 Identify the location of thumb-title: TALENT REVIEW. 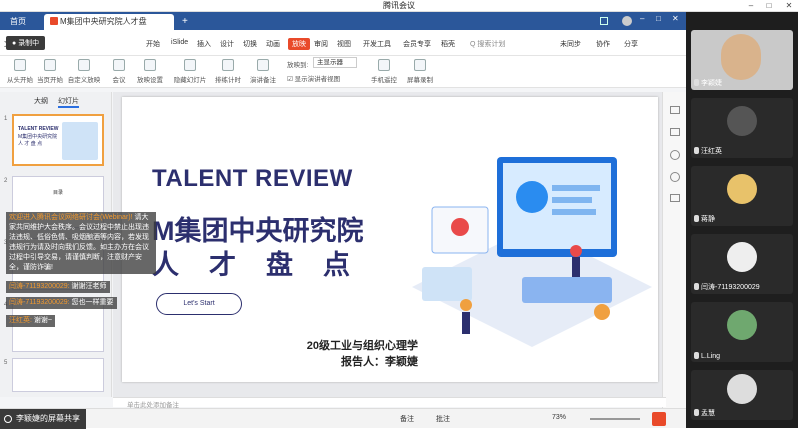
(38, 129).